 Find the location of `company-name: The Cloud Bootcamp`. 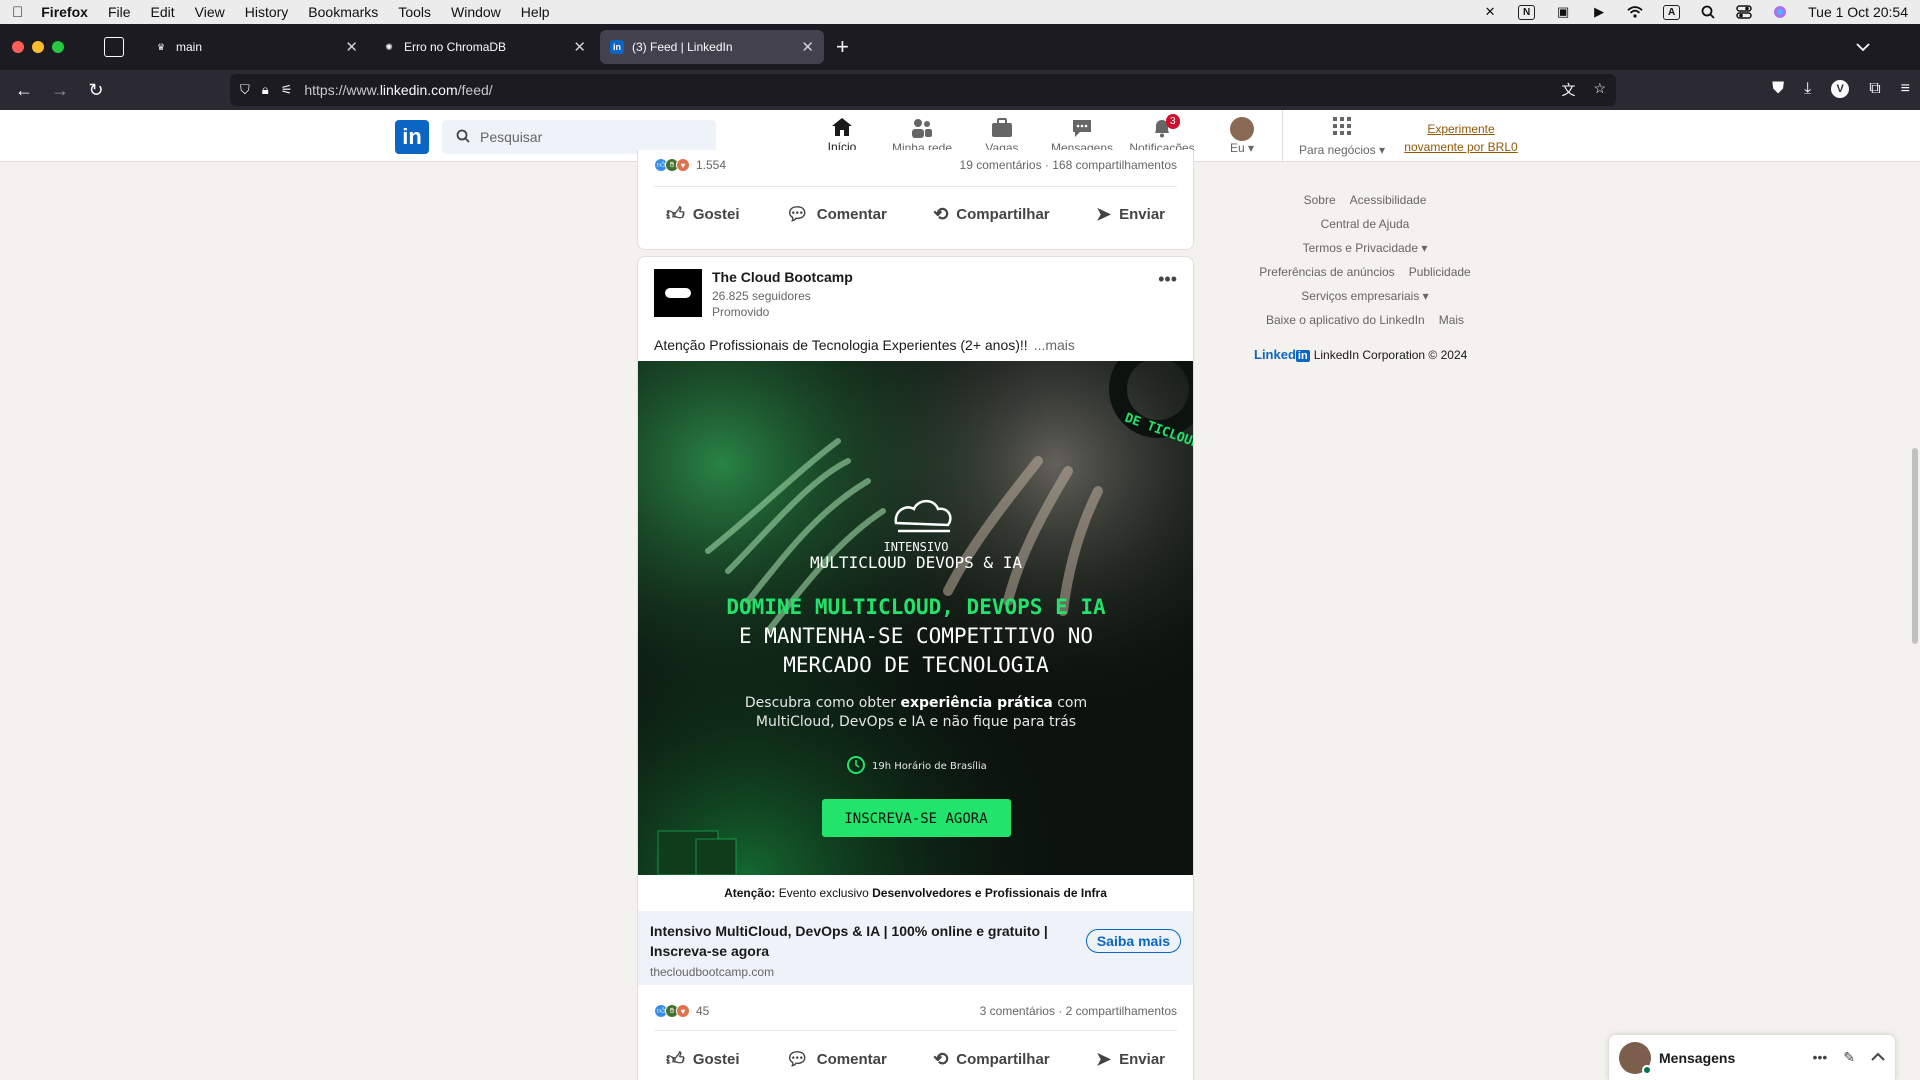

company-name: The Cloud Bootcamp is located at coordinates (782, 277).